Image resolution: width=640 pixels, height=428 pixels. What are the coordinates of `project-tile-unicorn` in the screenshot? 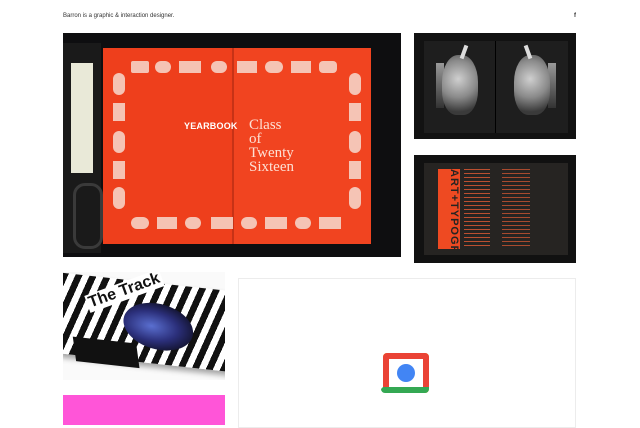 It's located at (495, 86).